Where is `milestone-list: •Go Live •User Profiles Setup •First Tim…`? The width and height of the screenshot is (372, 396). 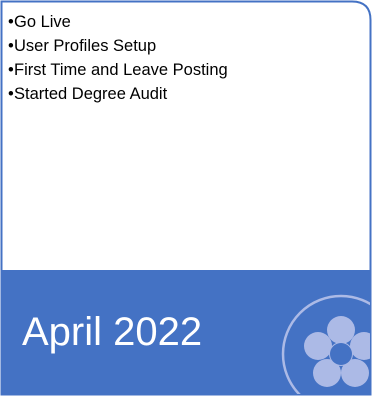 milestone-list: •Go Live •User Profiles Setup •First Tim… is located at coordinates (118, 58).